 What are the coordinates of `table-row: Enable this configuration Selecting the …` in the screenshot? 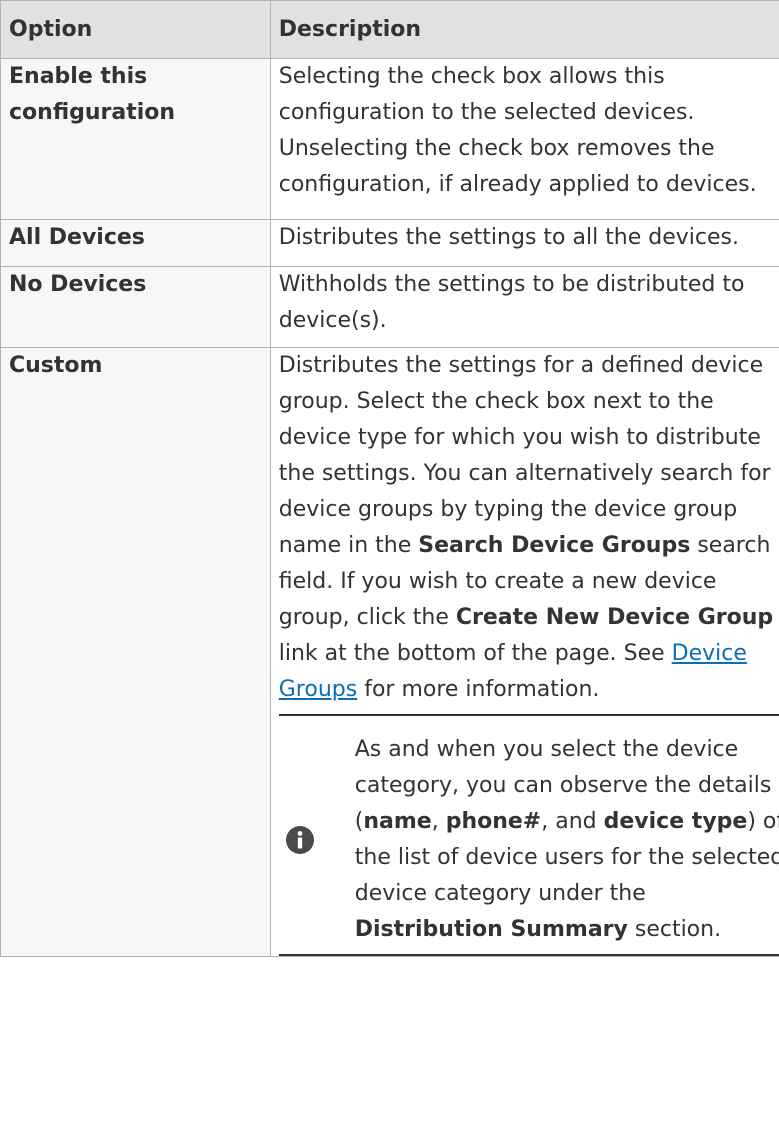 It's located at (389, 139).